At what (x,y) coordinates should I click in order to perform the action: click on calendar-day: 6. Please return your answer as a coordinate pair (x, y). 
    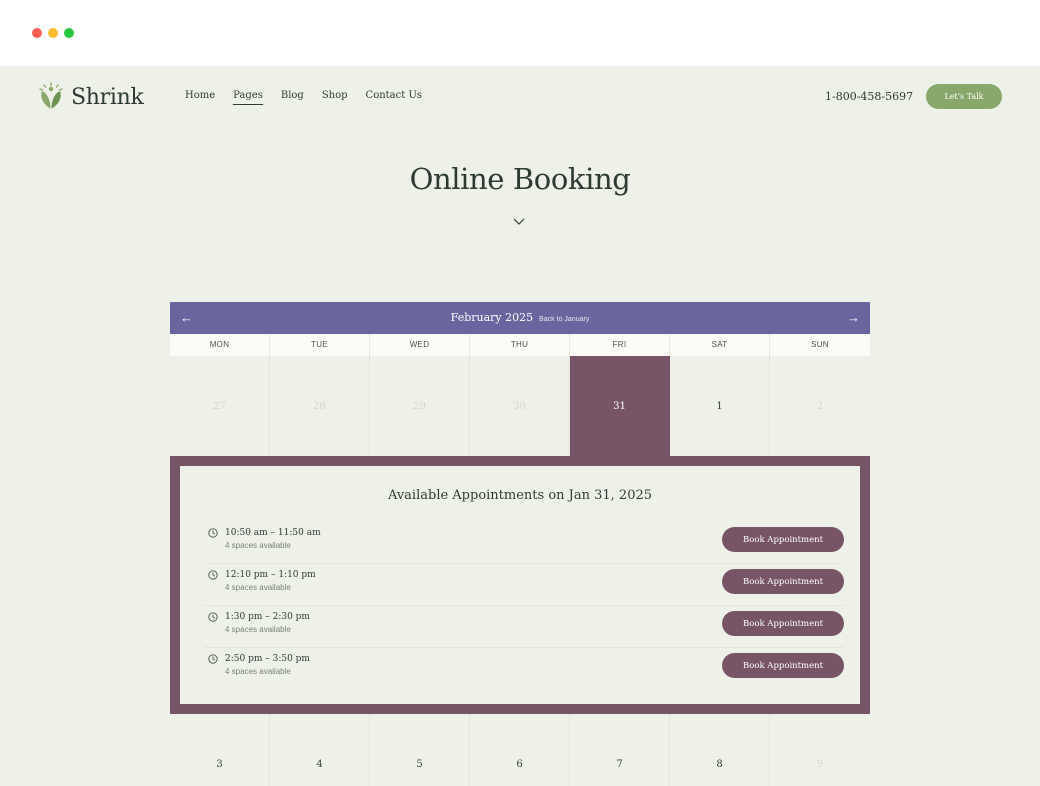
    Looking at the image, I should click on (520, 750).